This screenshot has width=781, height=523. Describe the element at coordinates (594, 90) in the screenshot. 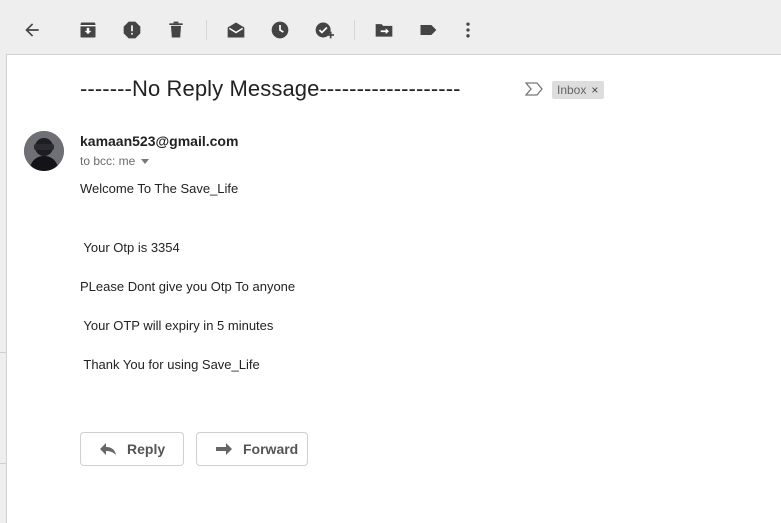

I see `remove-label-icon: ×` at that location.